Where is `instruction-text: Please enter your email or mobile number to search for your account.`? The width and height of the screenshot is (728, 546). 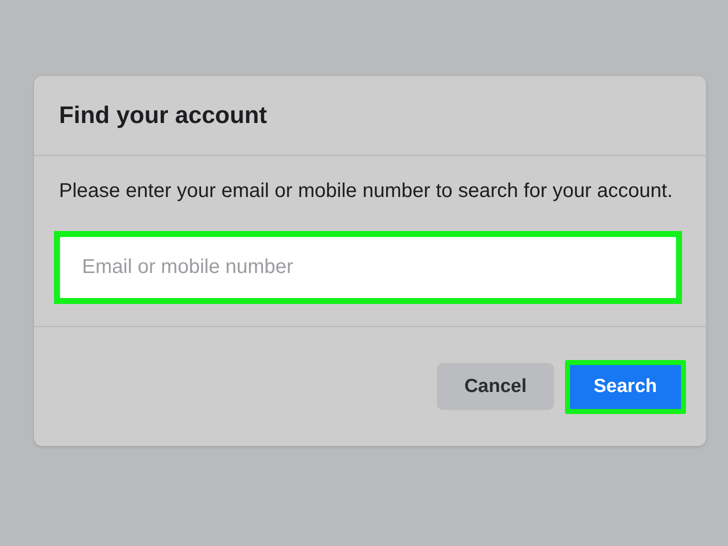
instruction-text: Please enter your email or mobile number to search for your account. is located at coordinates (366, 191).